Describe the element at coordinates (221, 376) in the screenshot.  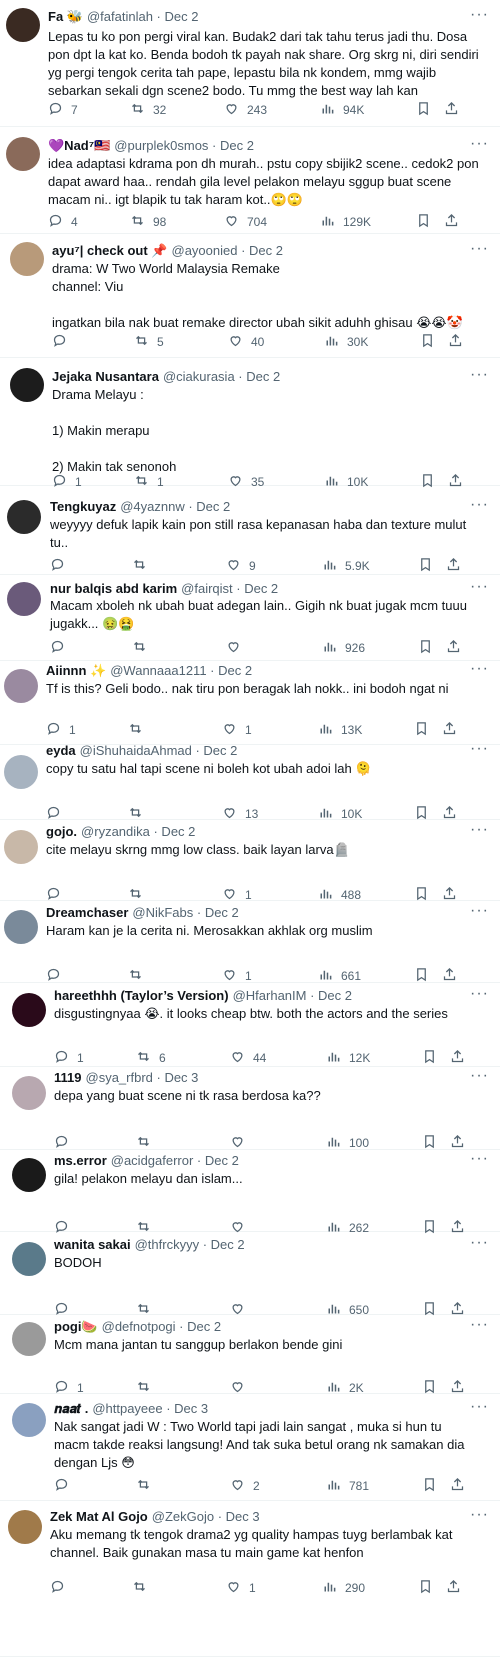
I see `handle-and-date: @ciakurasia · Dec 2` at that location.